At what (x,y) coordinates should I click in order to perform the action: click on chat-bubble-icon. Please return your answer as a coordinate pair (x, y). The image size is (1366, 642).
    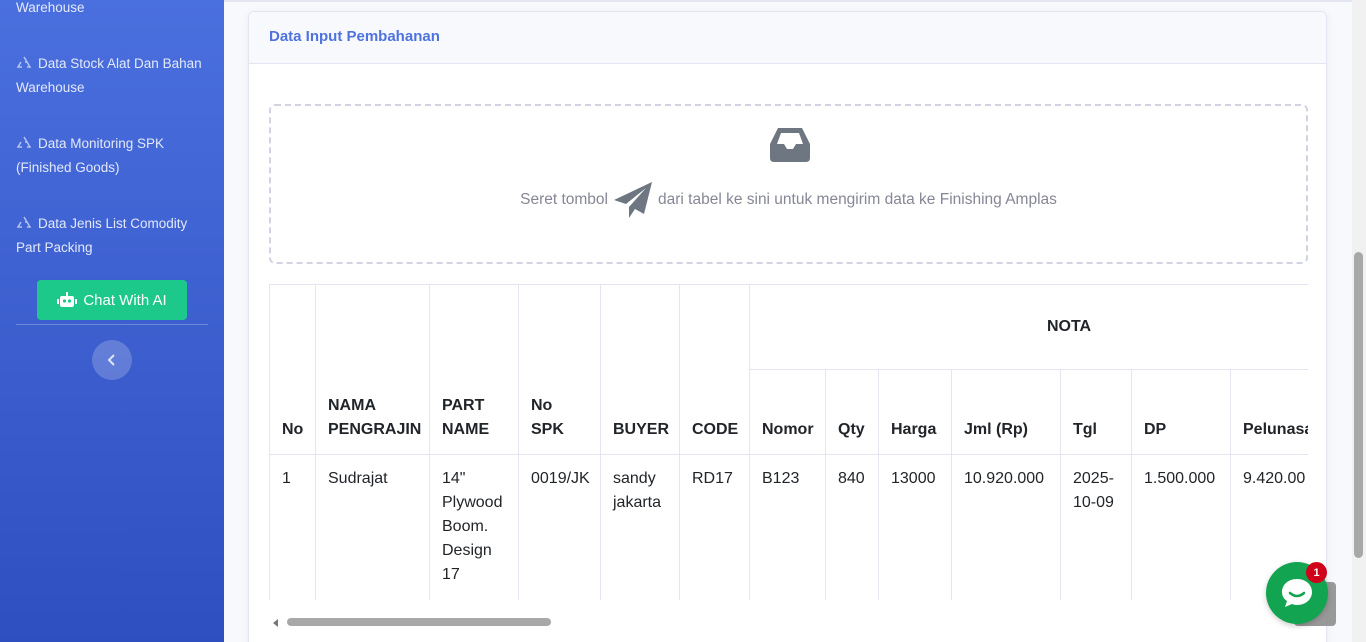
    Looking at the image, I should click on (1297, 593).